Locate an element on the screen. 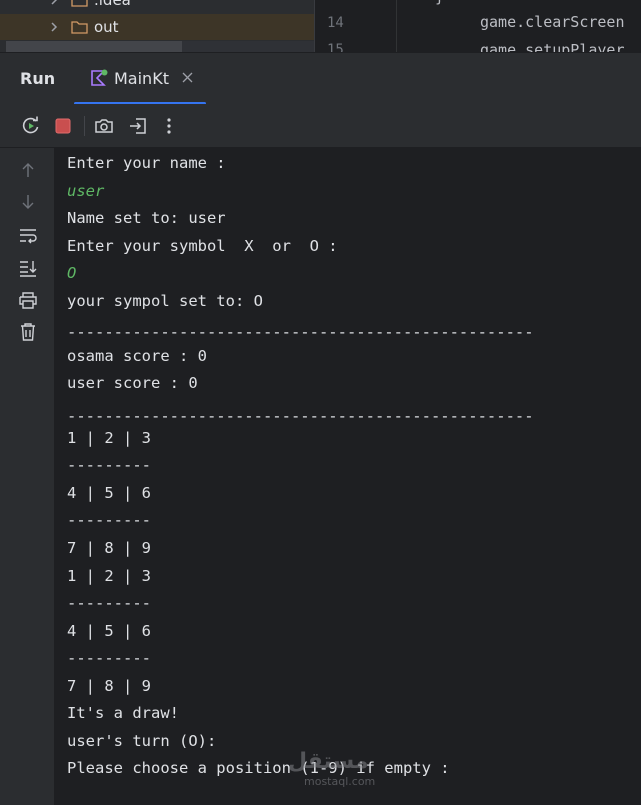 This screenshot has width=641, height=805. tree-item-label: out is located at coordinates (106, 27).